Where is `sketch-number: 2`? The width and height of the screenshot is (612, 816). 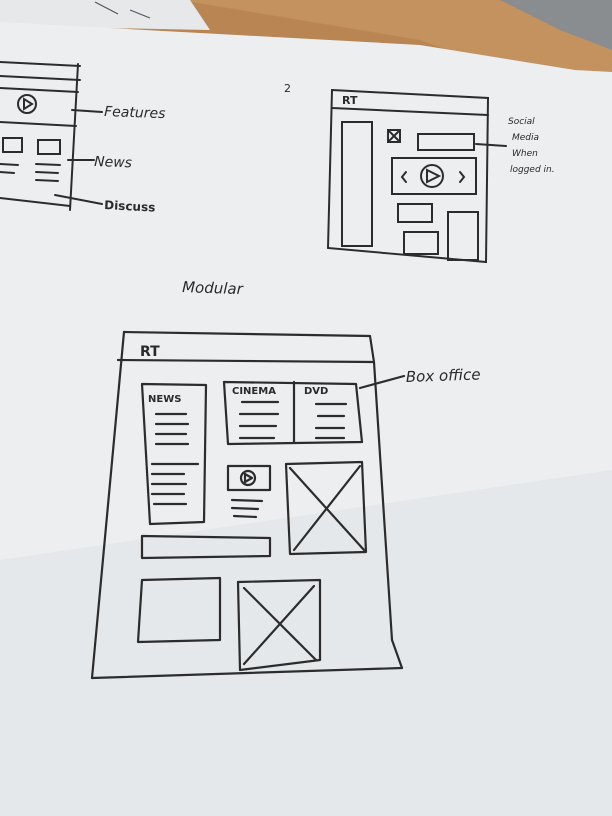 sketch-number: 2 is located at coordinates (287, 88).